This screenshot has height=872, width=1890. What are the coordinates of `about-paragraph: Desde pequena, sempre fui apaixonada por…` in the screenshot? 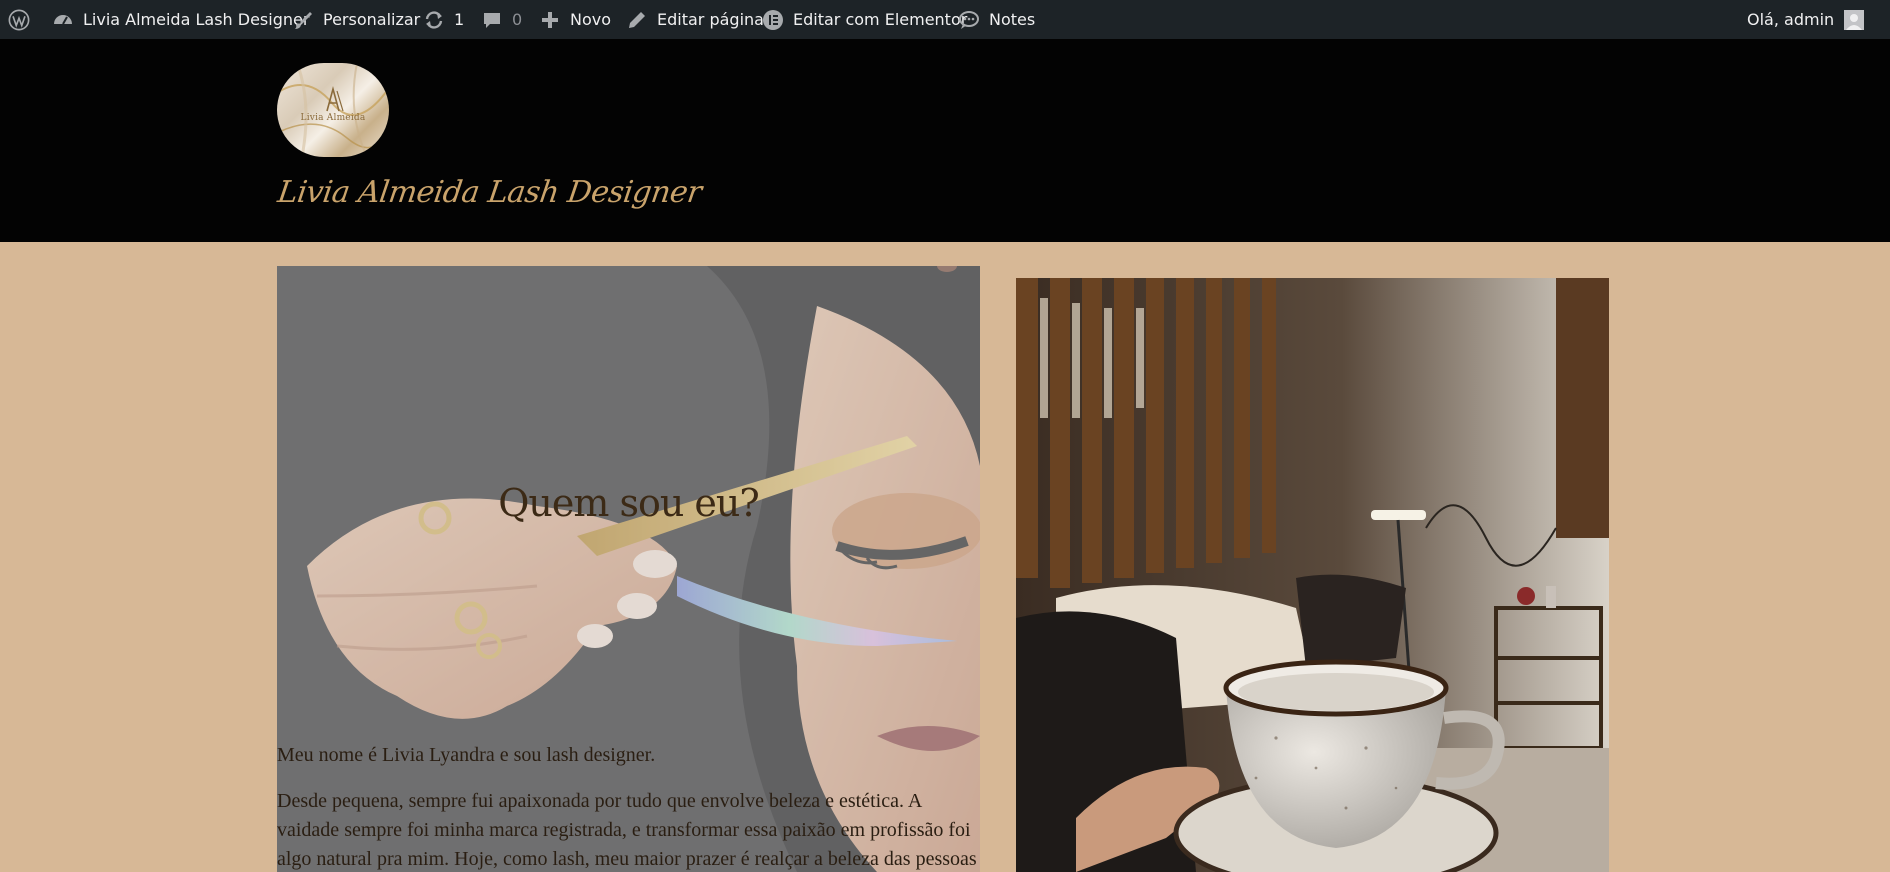 It's located at (627, 830).